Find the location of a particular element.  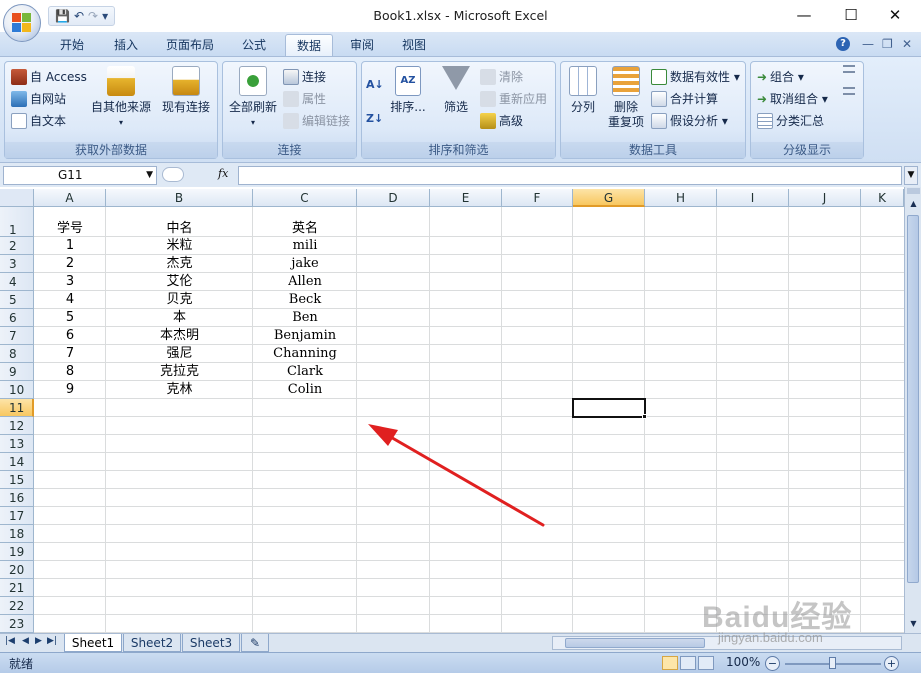

help-icon: ? is located at coordinates (843, 44).